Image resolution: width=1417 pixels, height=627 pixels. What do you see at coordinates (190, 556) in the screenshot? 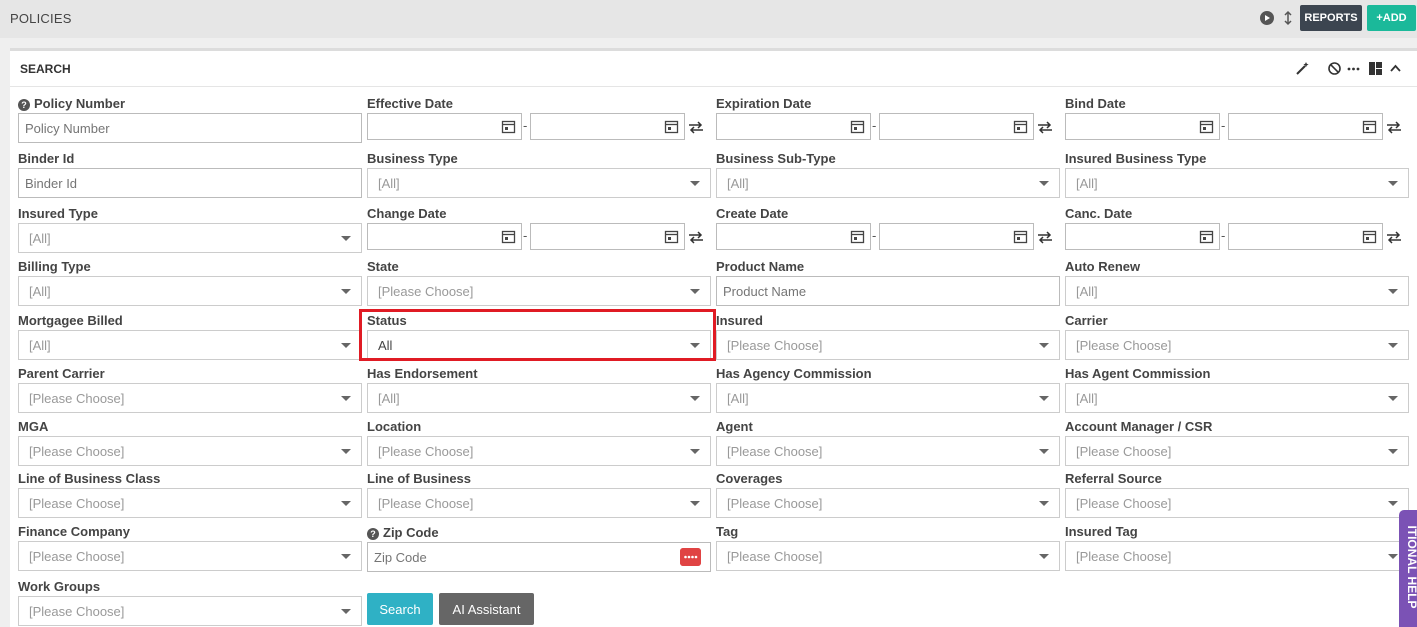
I see `finance-company-select: [Please Choose]` at bounding box center [190, 556].